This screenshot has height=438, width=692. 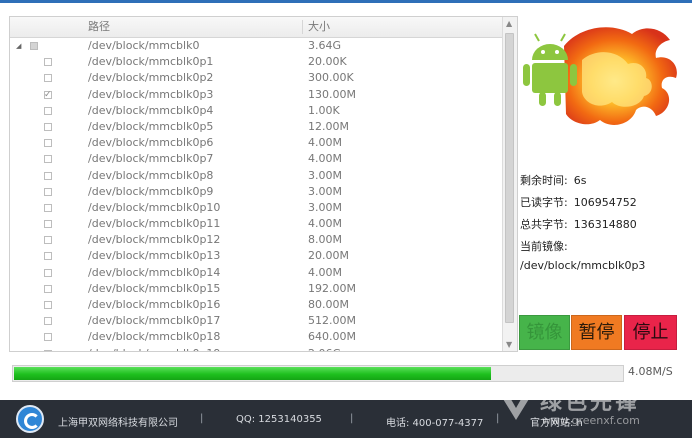 I want to click on row-path: /dev/block/mmcblk0p15, so click(x=154, y=288).